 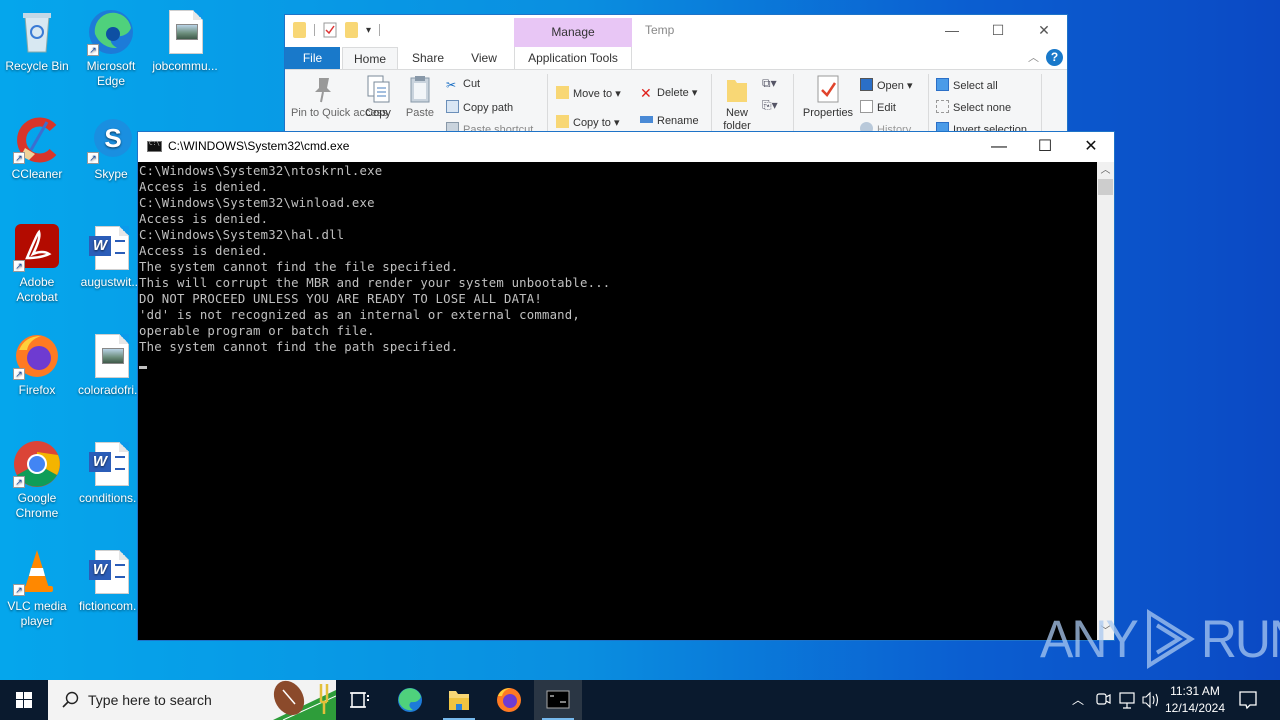 I want to click on console-line: operable program or batch file., so click(x=257, y=331).